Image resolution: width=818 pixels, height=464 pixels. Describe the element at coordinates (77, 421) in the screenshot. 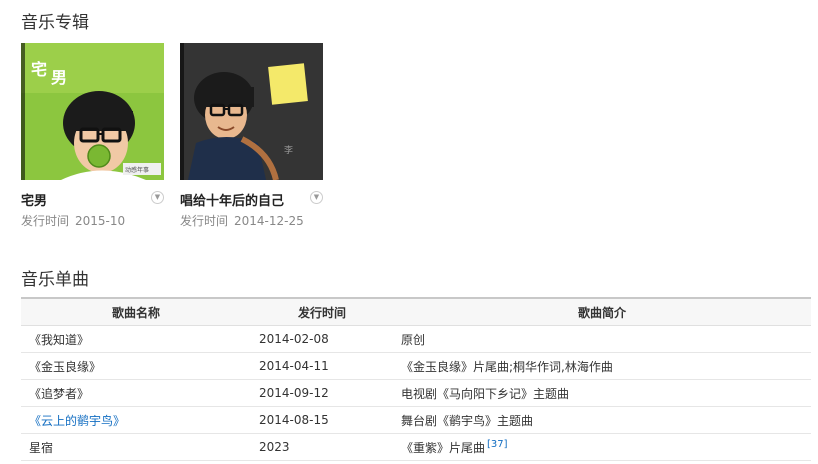

I see `song-name-link: 《云上的鹡宇鸟》` at that location.